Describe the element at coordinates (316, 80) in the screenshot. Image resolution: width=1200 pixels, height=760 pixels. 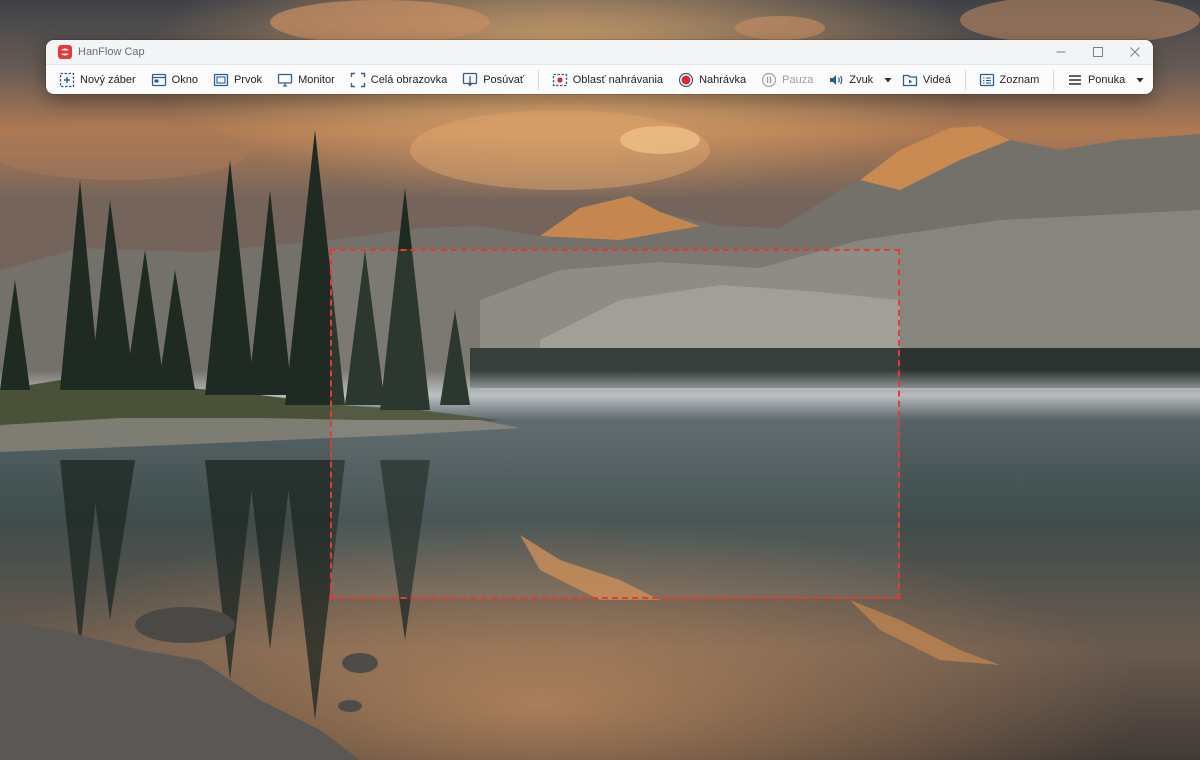
I see `monitor-capture-label: Monitor` at that location.